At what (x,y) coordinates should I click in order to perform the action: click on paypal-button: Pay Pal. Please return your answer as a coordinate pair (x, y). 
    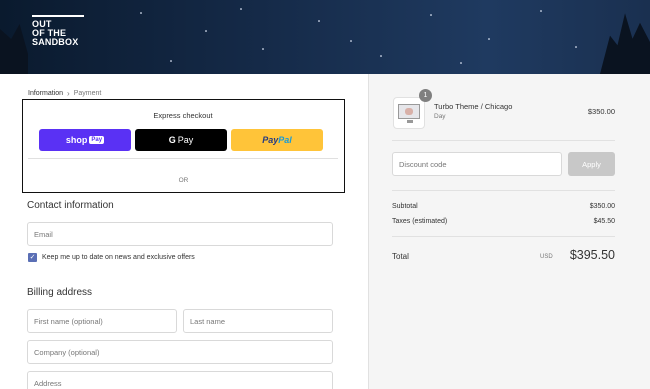
    Looking at the image, I should click on (277, 140).